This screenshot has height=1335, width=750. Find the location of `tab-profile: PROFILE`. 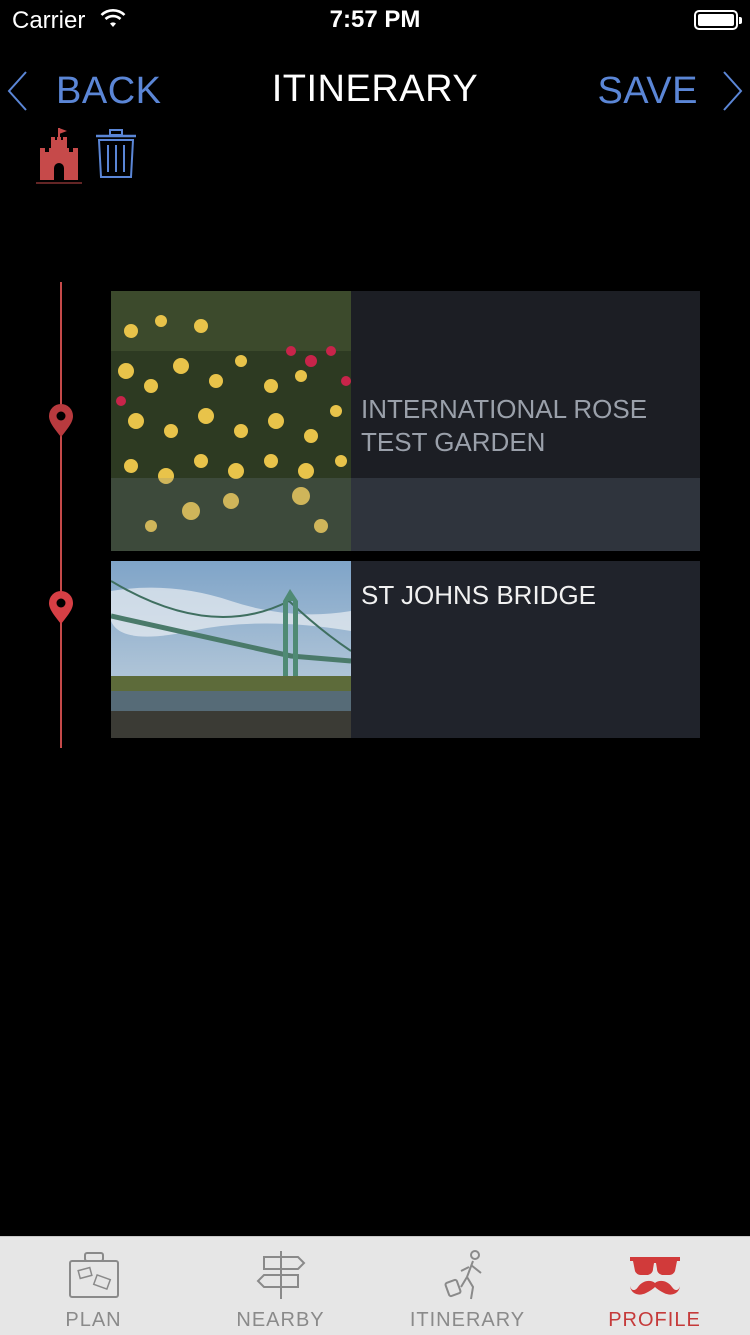

tab-profile: PROFILE is located at coordinates (654, 1286).